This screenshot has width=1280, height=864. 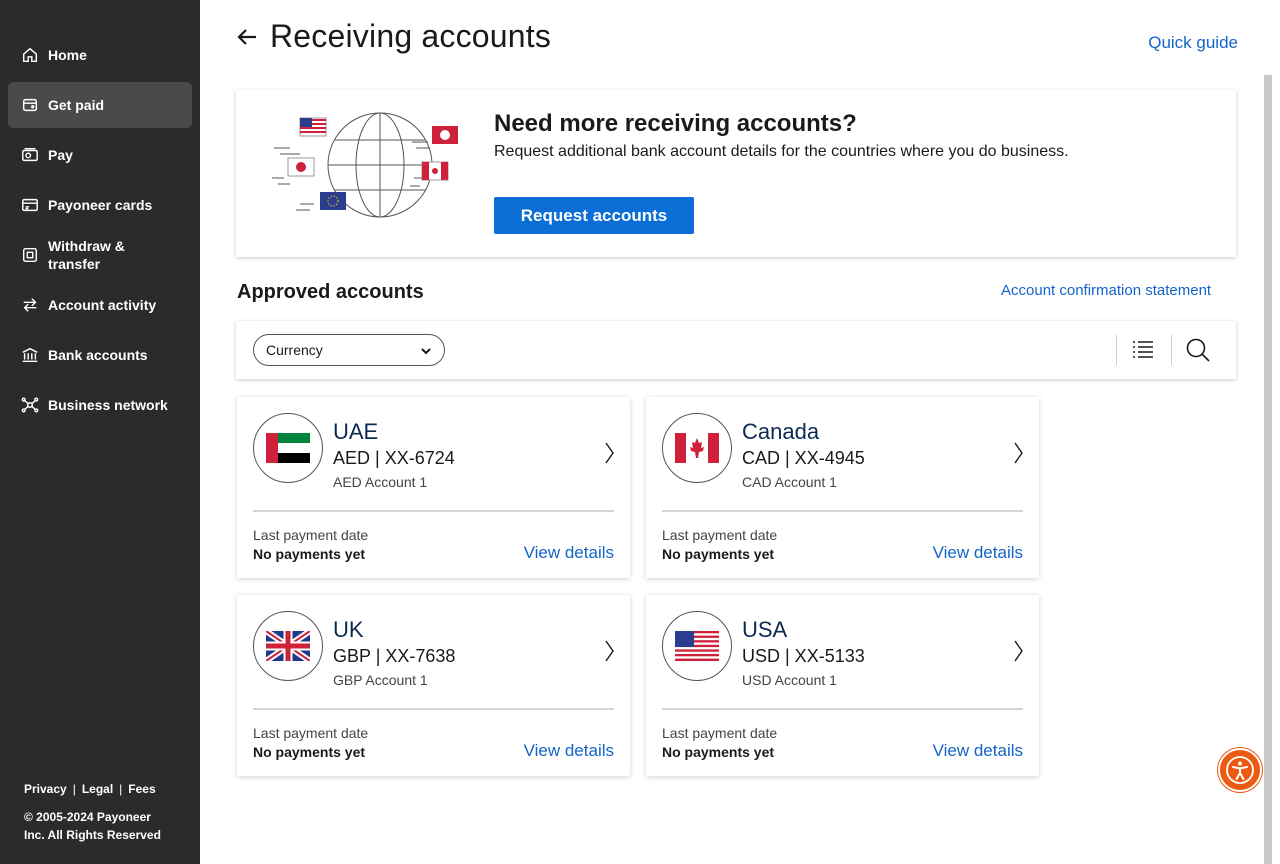 I want to click on sidebar-item-label: Bank accounts, so click(x=98, y=355).